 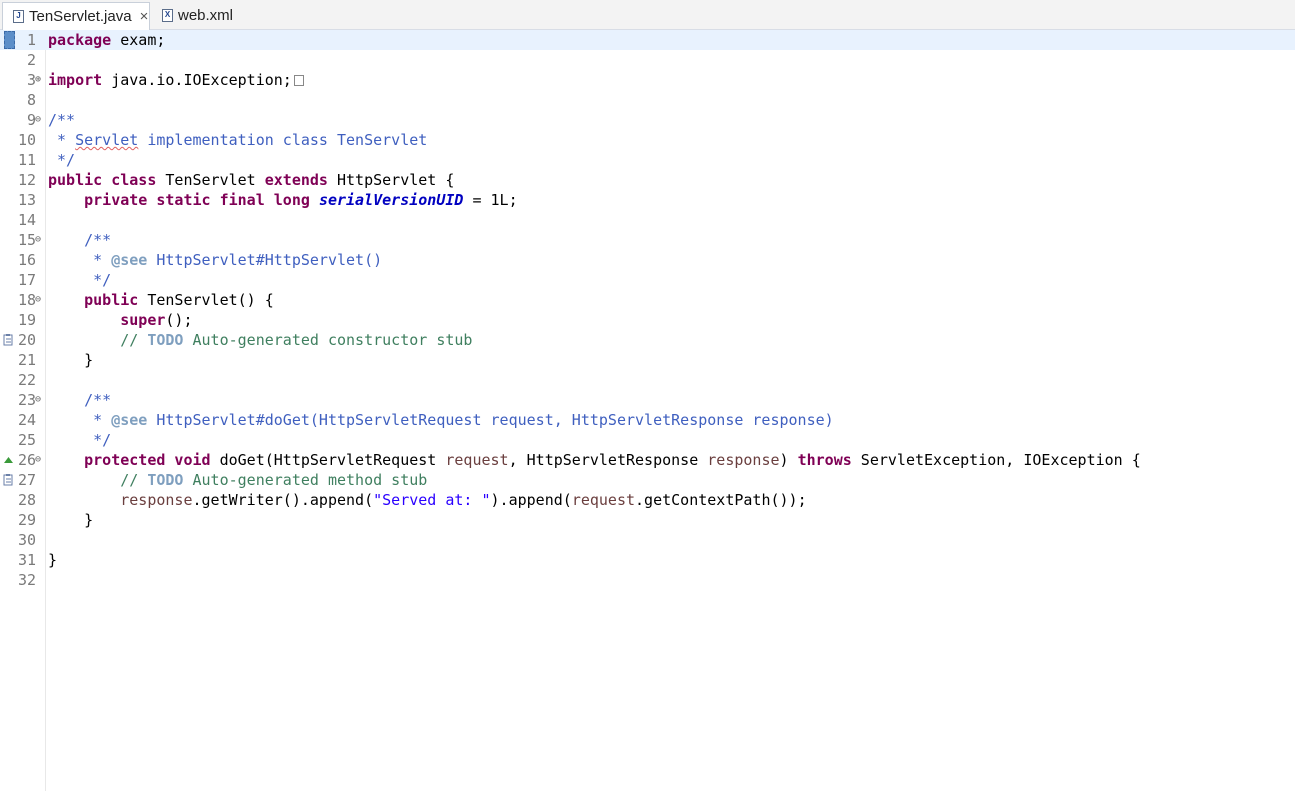 What do you see at coordinates (144, 16) in the screenshot?
I see `close-tab-icon: ×` at bounding box center [144, 16].